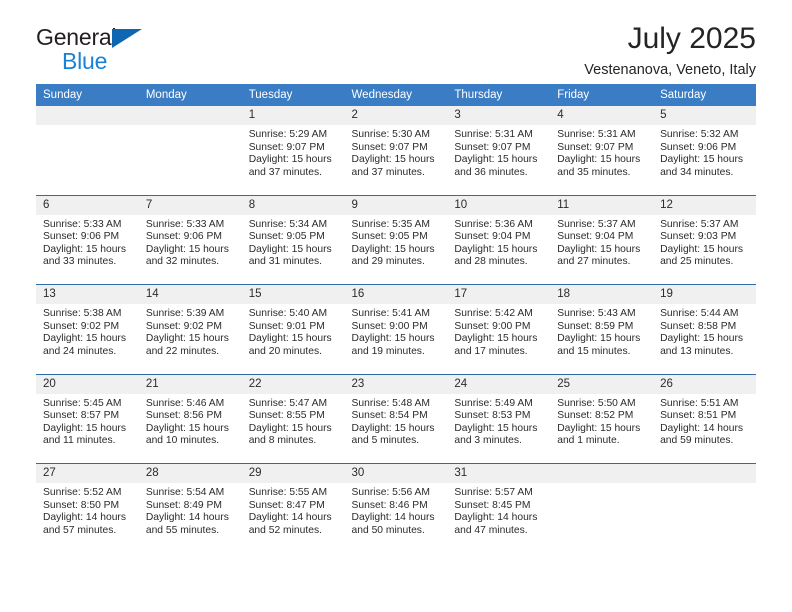 This screenshot has width=792, height=612. Describe the element at coordinates (81, 237) in the screenshot. I see `sunset-text: Sunset: 9:06 PM` at that location.